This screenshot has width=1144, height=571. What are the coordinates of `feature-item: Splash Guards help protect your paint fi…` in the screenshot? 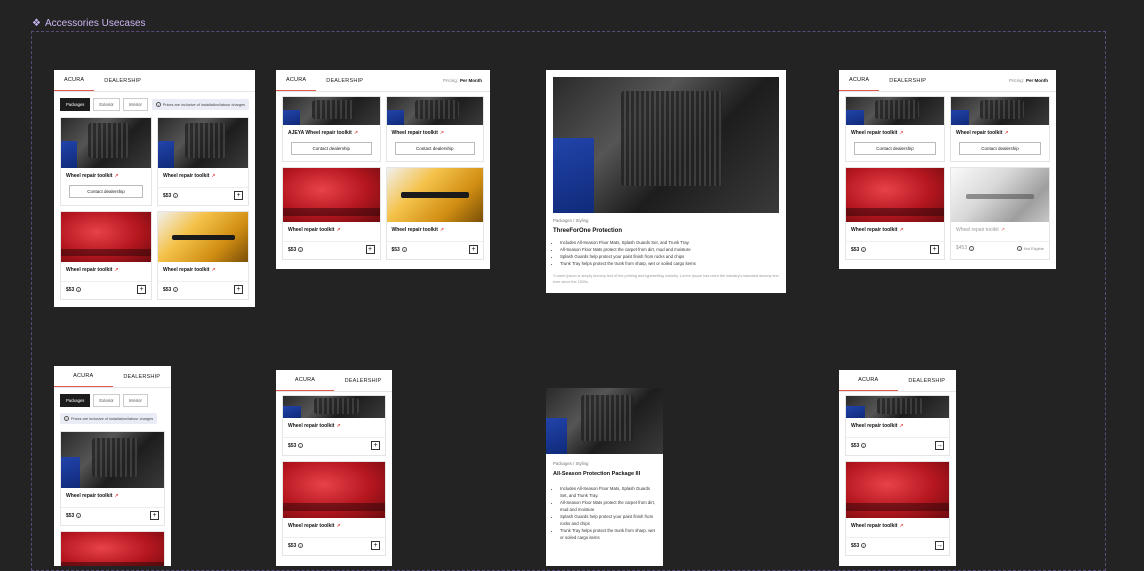 It's located at (608, 520).